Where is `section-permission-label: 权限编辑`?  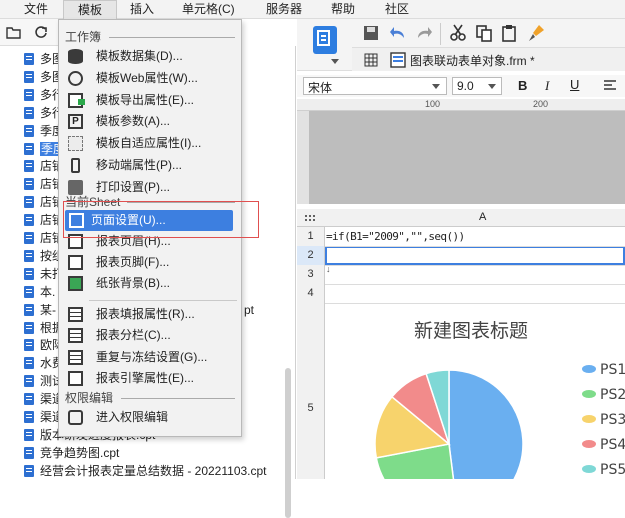
section-permission-label: 权限编辑 is located at coordinates (89, 398).